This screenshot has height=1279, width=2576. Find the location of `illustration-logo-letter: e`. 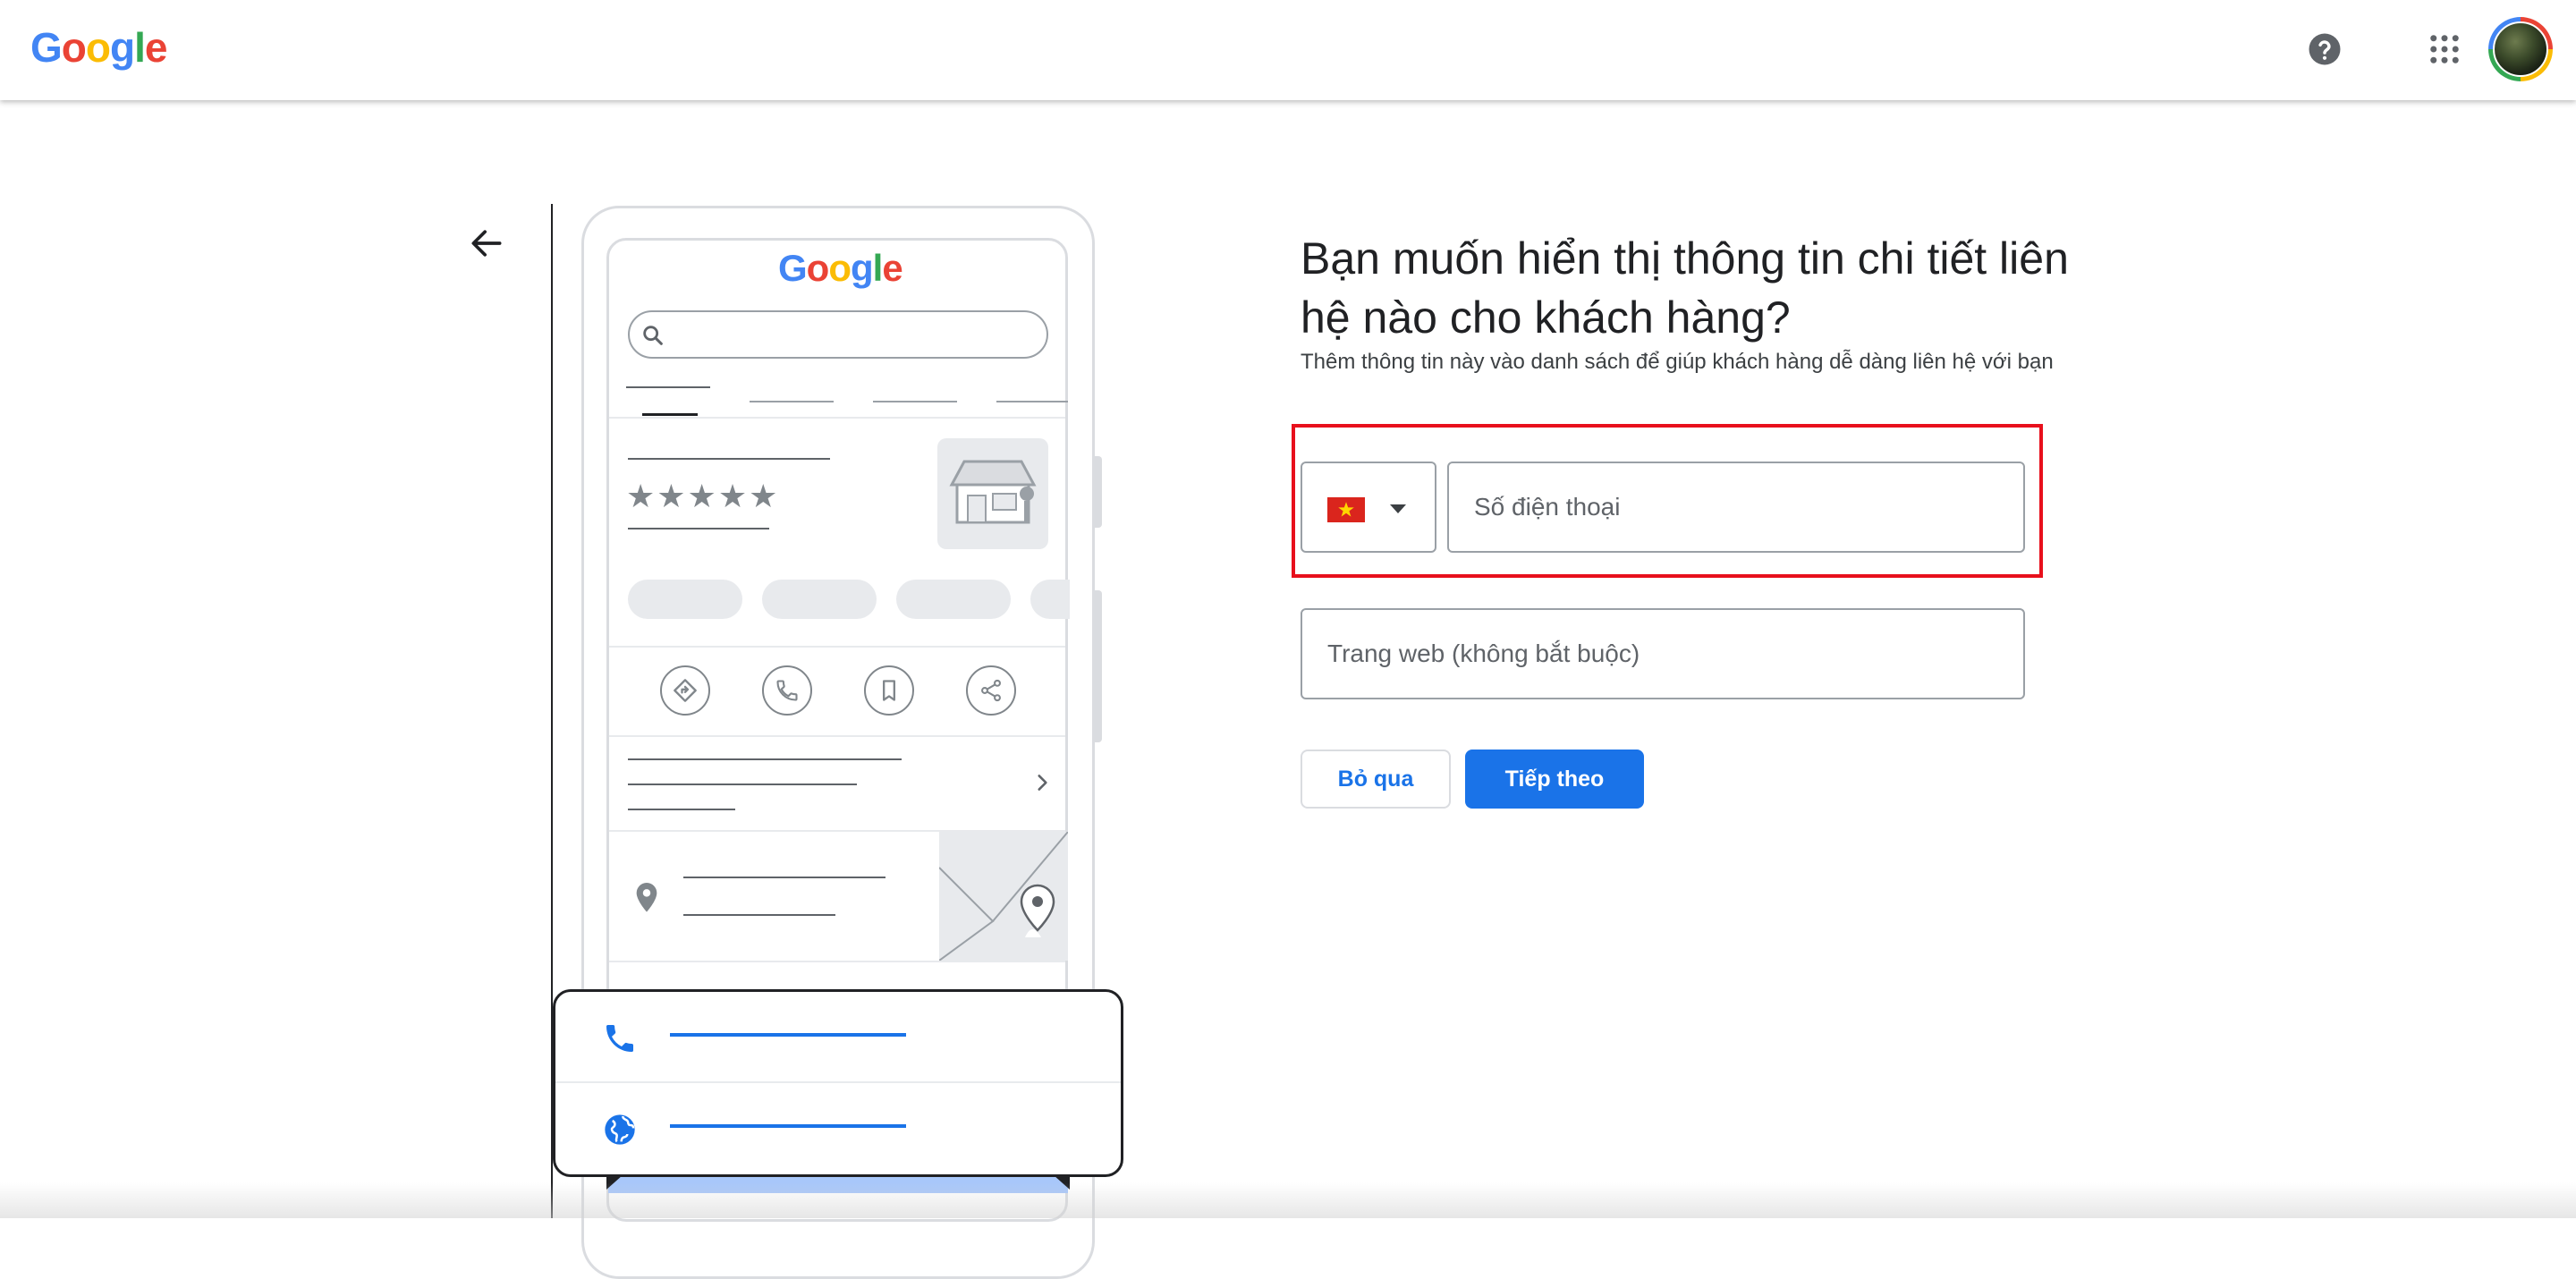

illustration-logo-letter: e is located at coordinates (892, 268).